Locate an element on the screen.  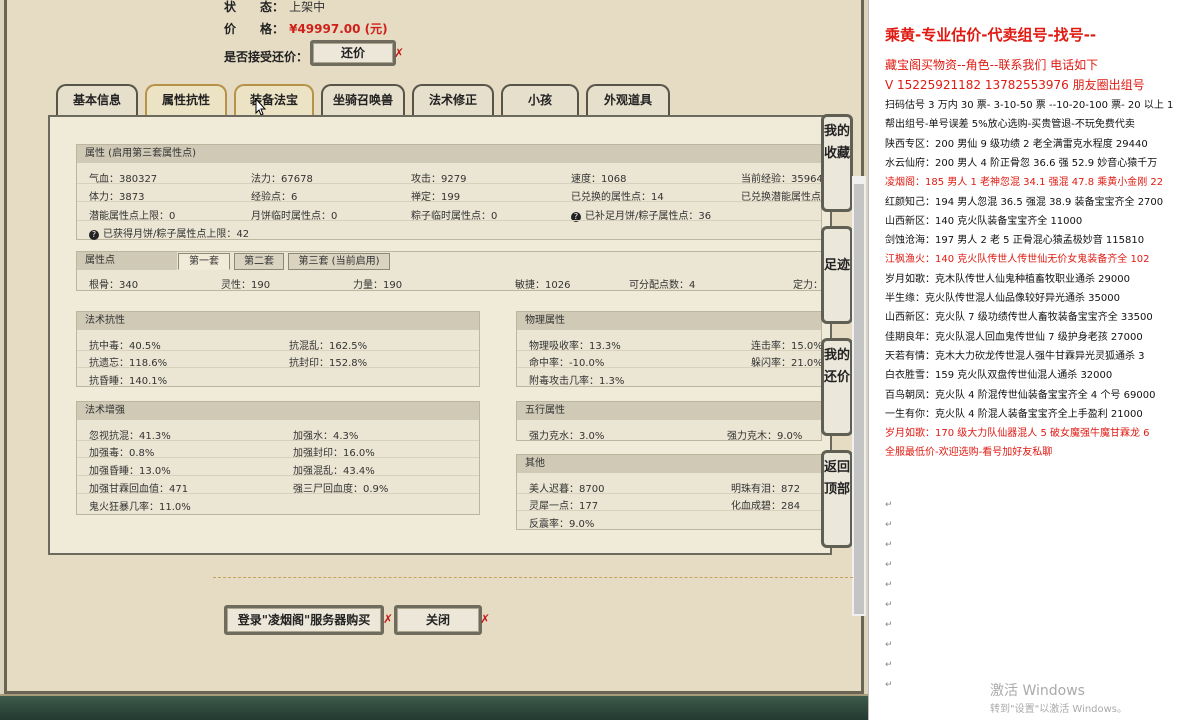
subtab-set-3: 第三套 (当前启用) is located at coordinates (339, 261).